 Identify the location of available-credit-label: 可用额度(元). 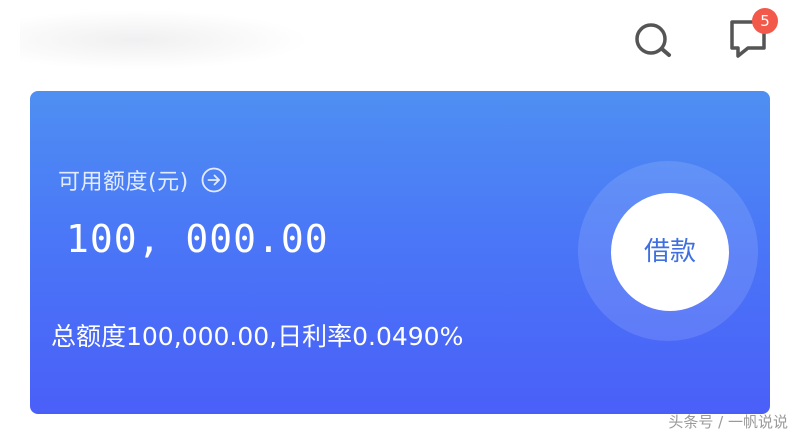
(123, 182).